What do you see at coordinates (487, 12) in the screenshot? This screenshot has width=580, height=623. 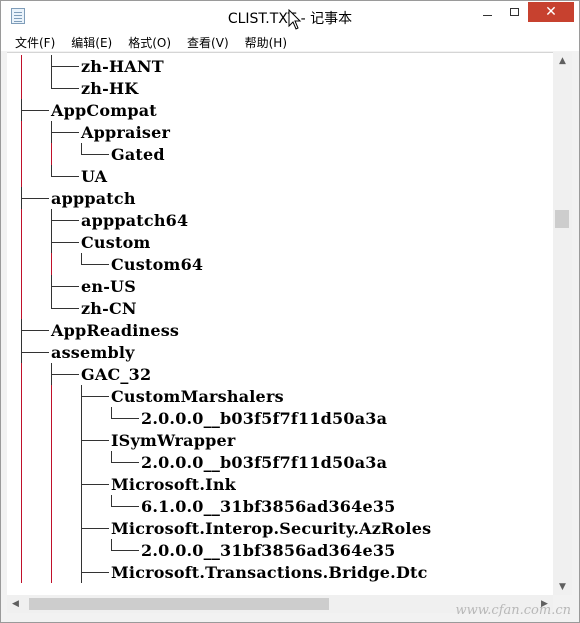 I see `minimize-button` at bounding box center [487, 12].